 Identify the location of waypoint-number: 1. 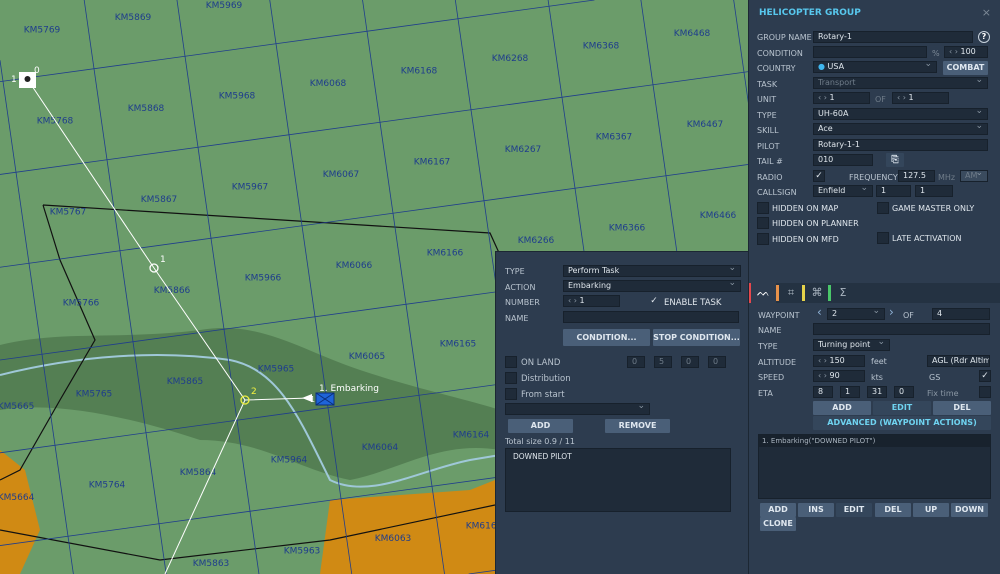
(163, 260).